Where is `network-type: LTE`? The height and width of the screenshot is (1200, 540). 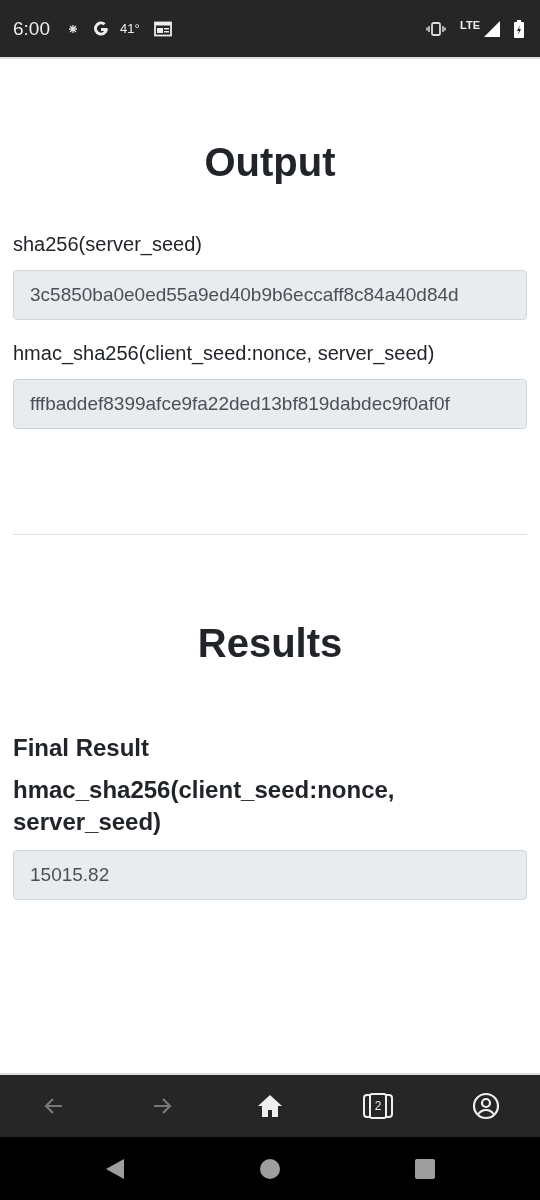 network-type: LTE is located at coordinates (470, 24).